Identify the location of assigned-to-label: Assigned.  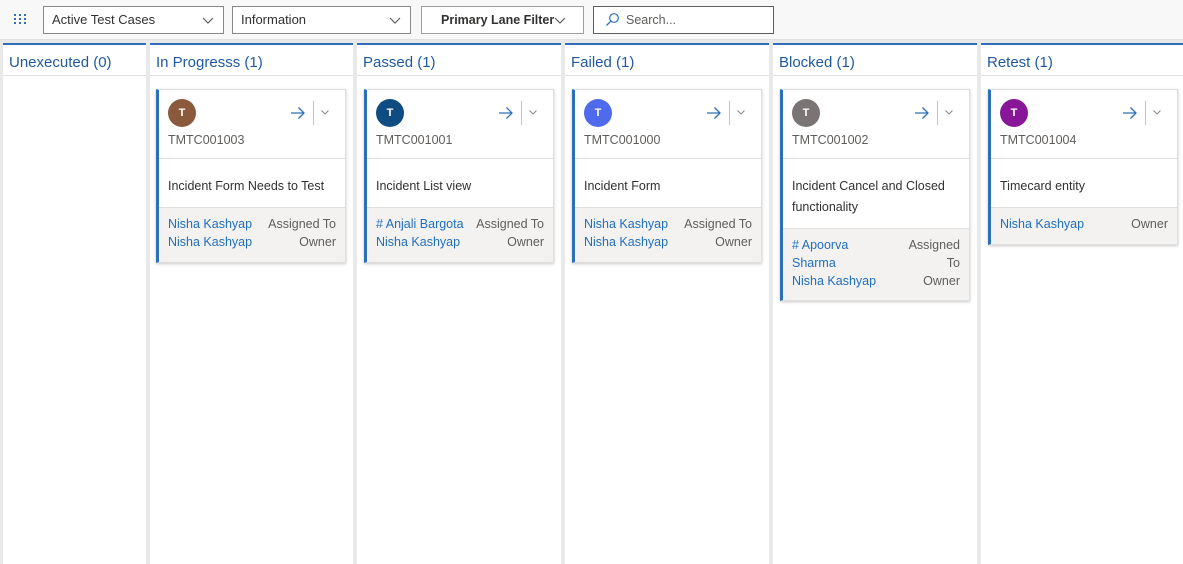
(934, 245).